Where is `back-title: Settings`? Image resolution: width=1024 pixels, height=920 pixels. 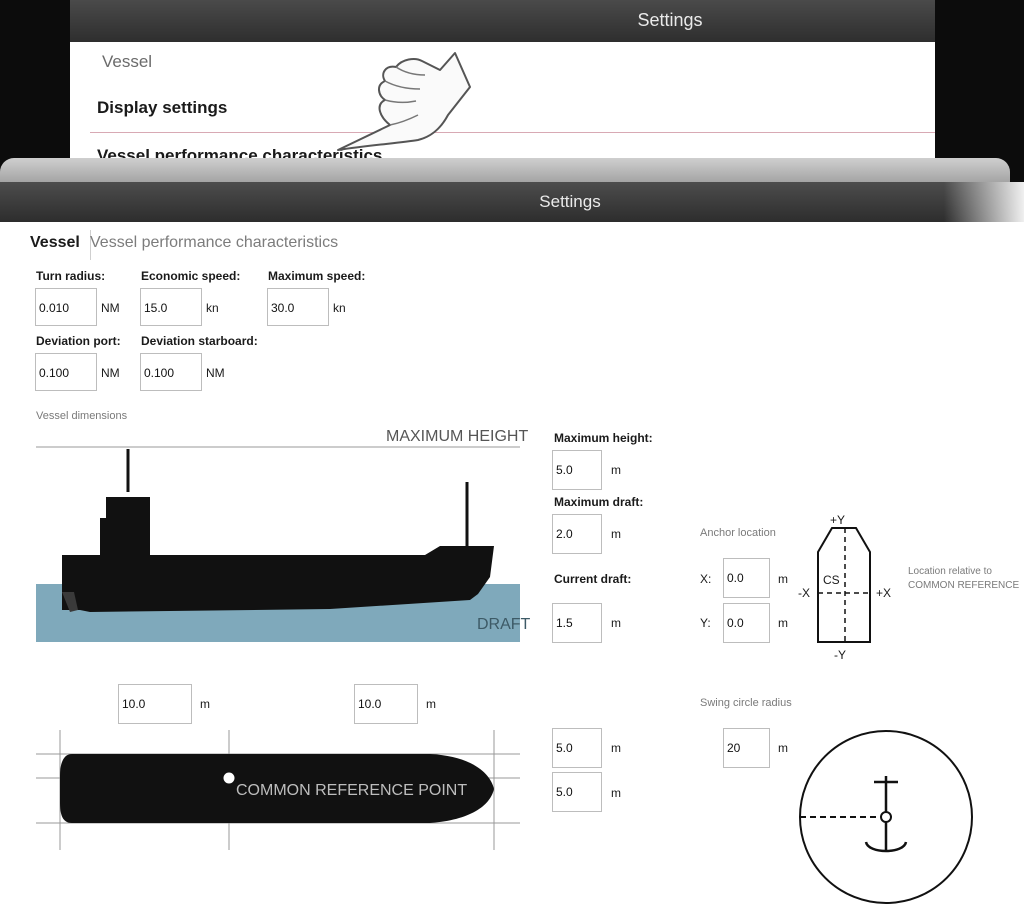 back-title: Settings is located at coordinates (670, 20).